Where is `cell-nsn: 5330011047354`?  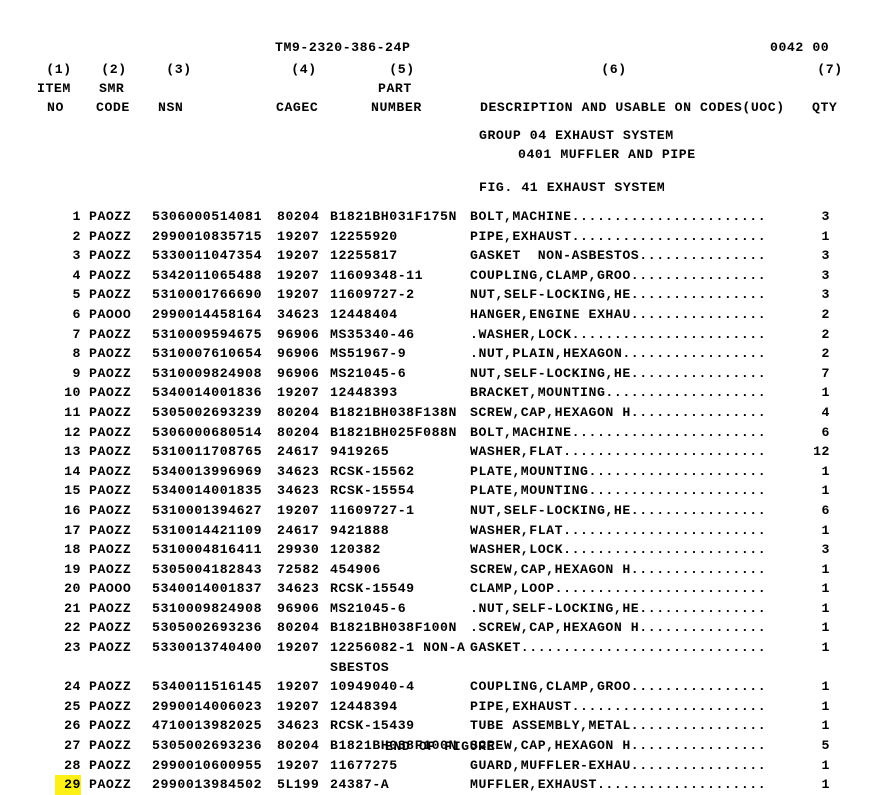 cell-nsn: 5330011047354 is located at coordinates (207, 256).